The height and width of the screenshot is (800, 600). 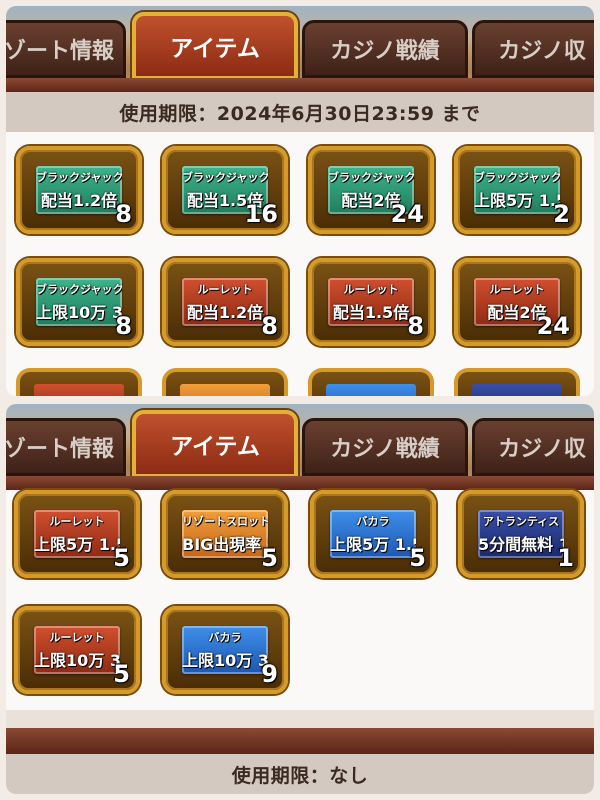 I want to click on item-ticket-icon: バカラ上限10万 3倍, so click(x=225, y=650).